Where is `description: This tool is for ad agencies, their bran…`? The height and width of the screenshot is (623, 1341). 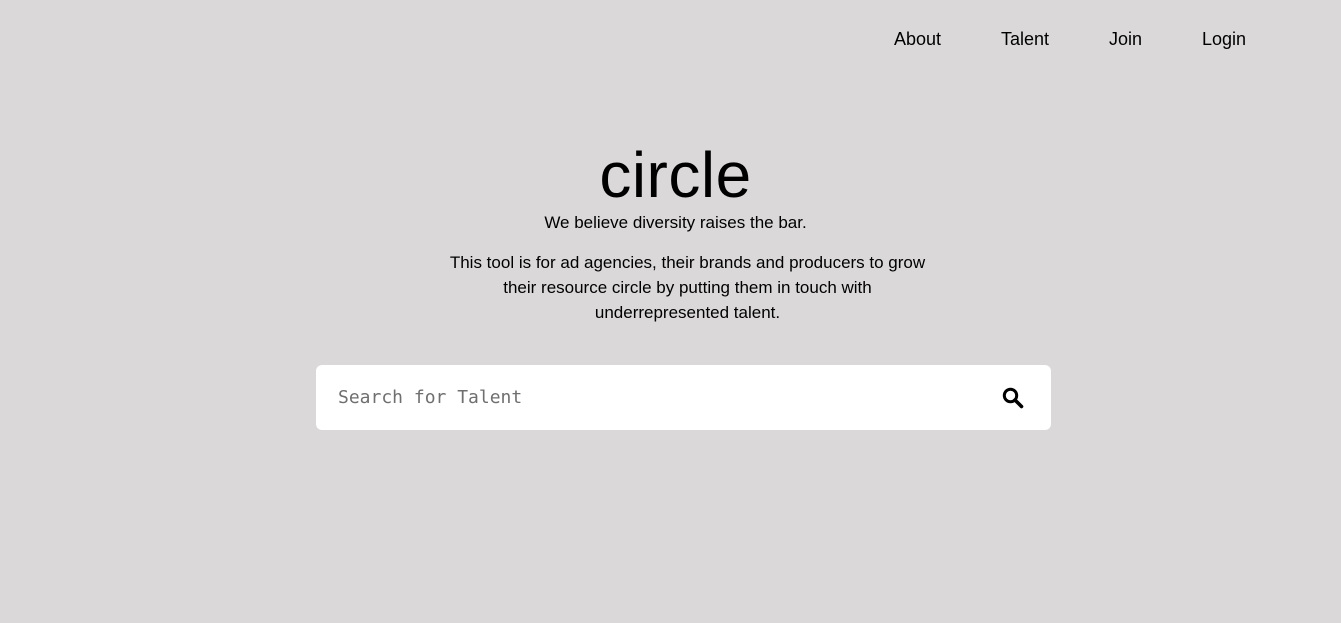 description: This tool is for ad agencies, their bran… is located at coordinates (687, 287).